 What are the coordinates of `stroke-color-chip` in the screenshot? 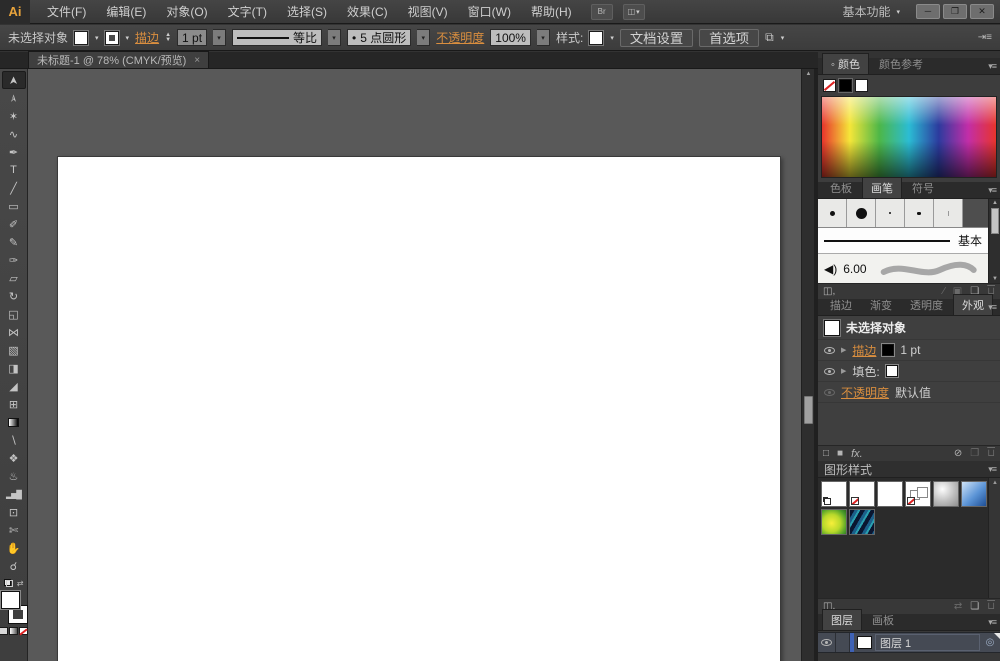 It's located at (888, 350).